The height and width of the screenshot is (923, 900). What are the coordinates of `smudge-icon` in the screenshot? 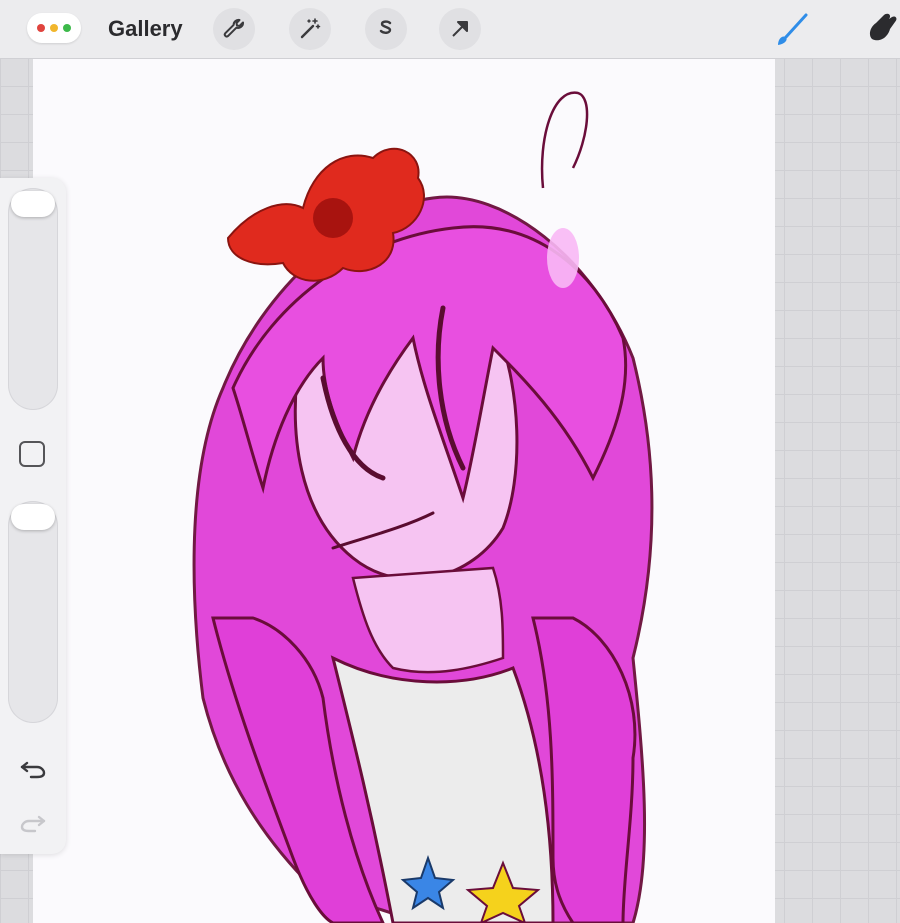 It's located at (883, 27).